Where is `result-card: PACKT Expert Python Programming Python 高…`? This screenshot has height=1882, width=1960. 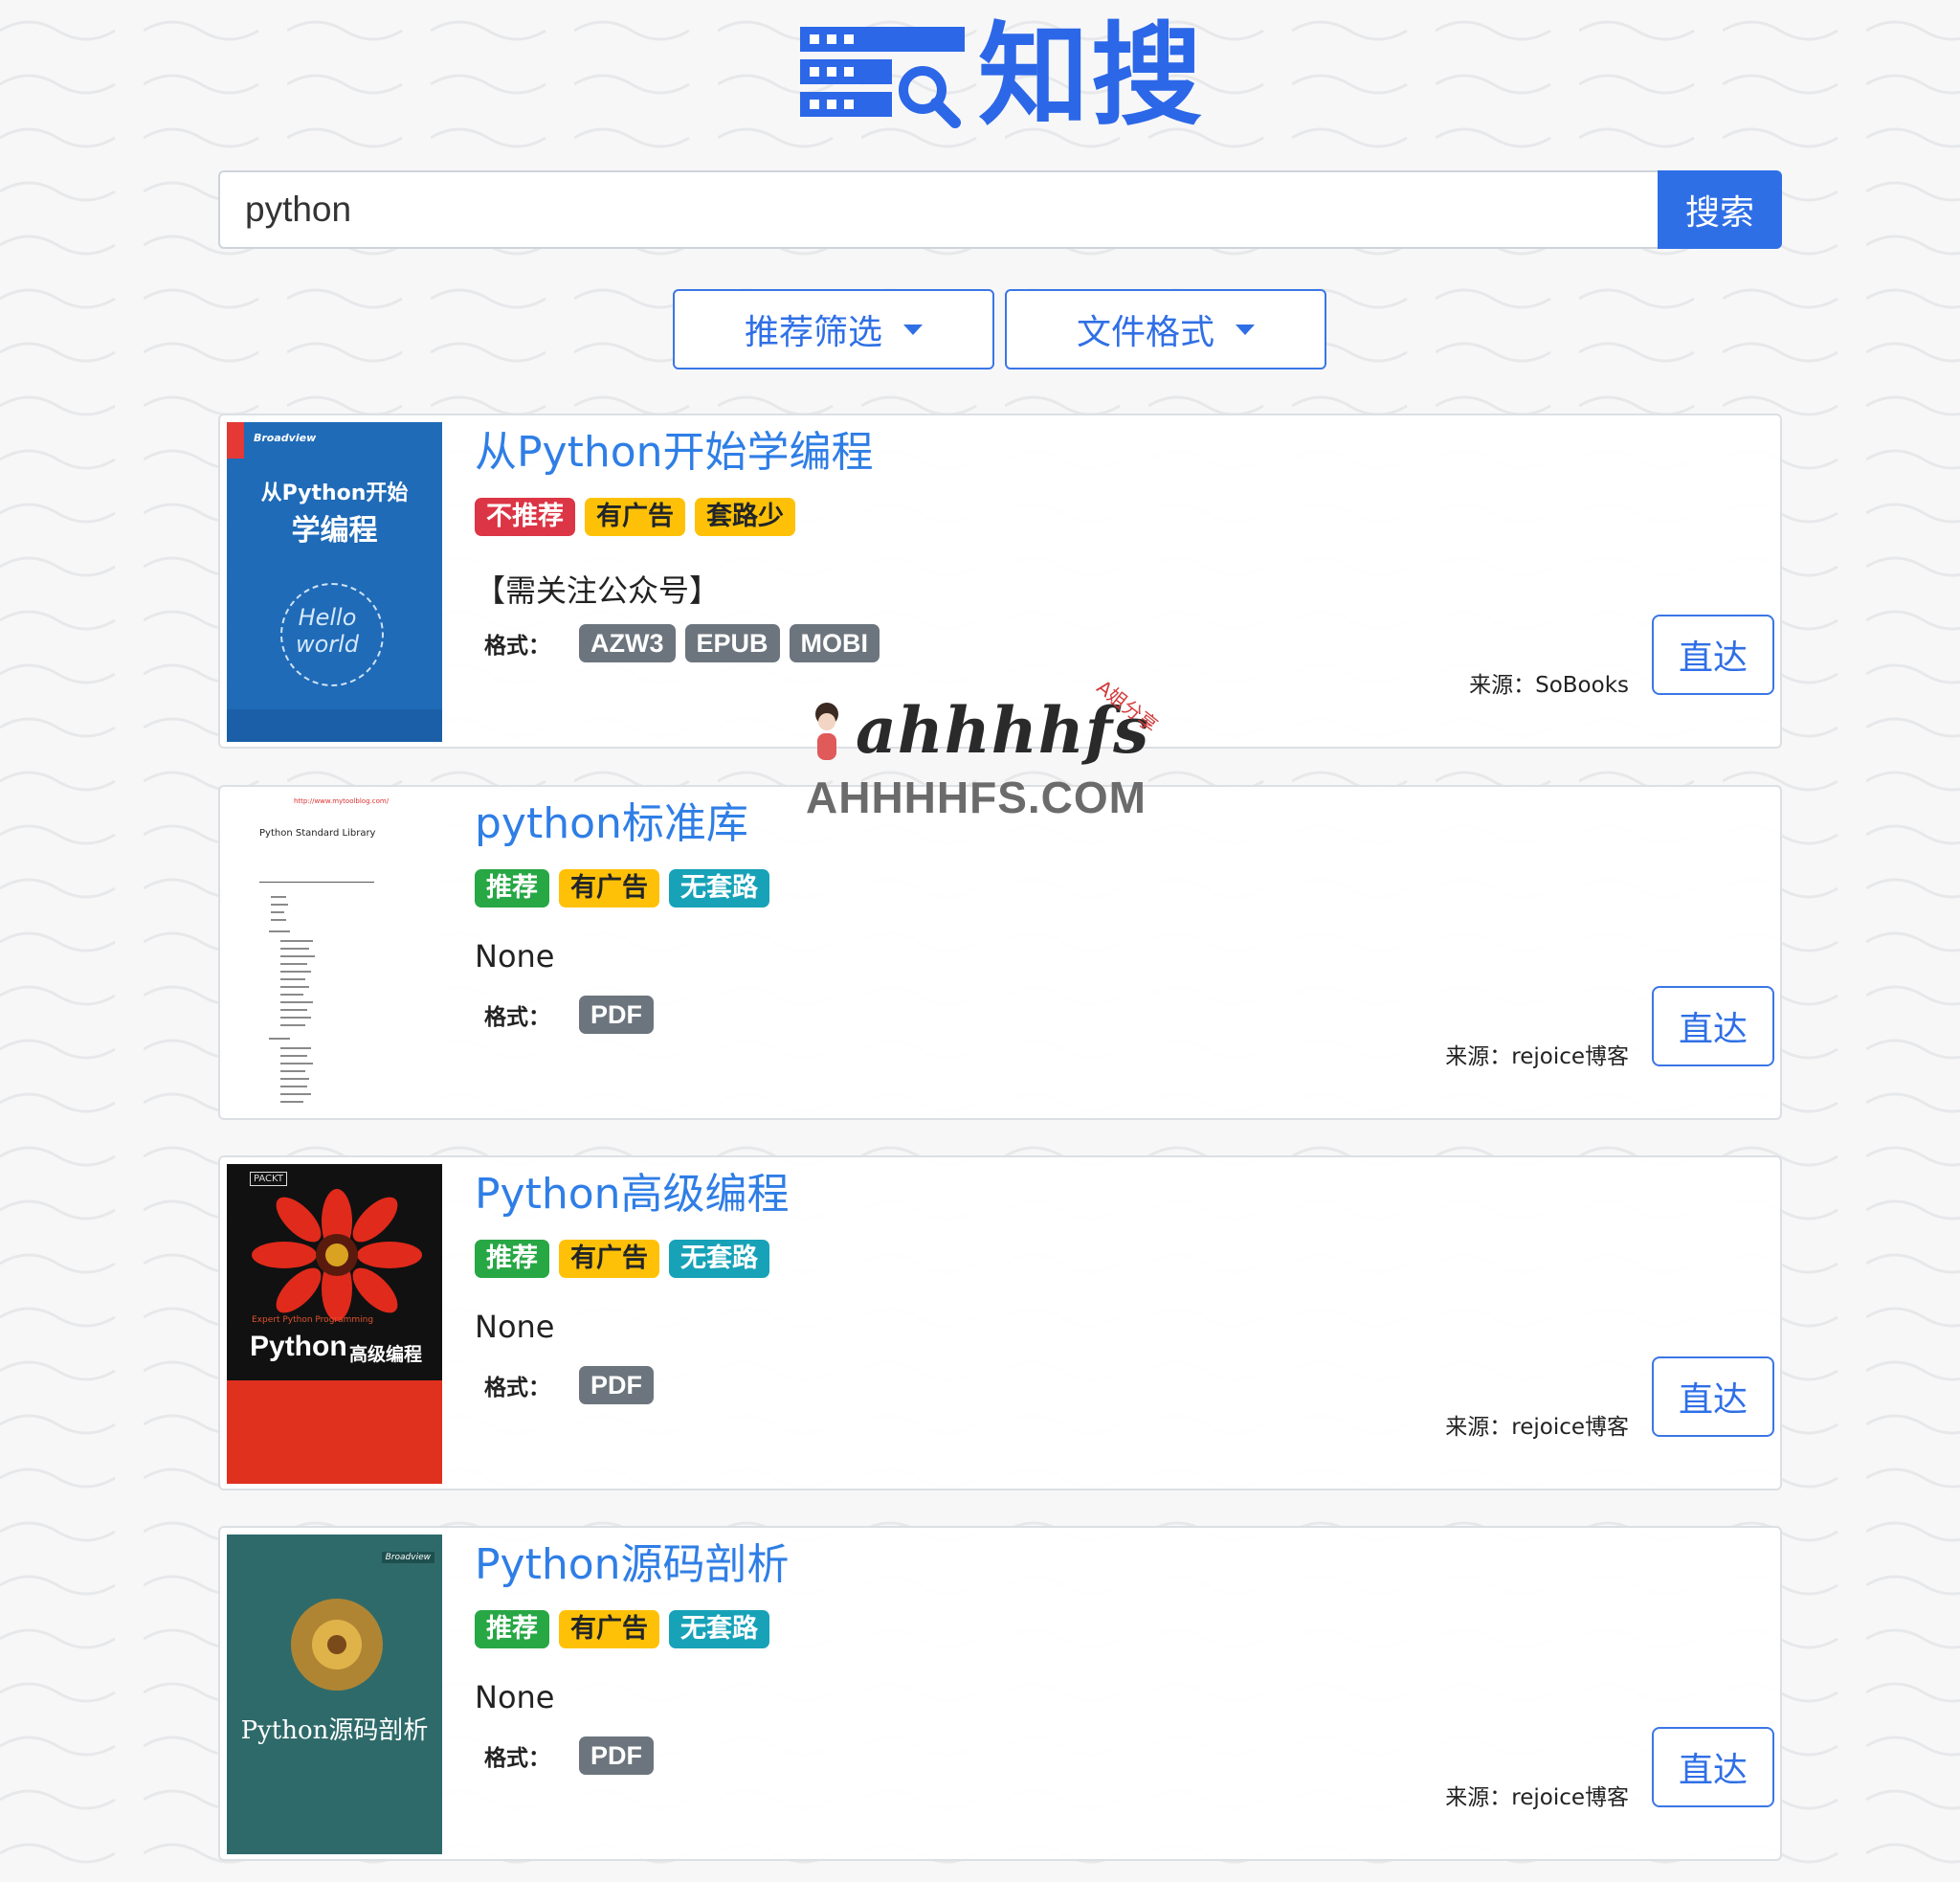
result-card: PACKT Expert Python Programming Python 高… is located at coordinates (1000, 1322).